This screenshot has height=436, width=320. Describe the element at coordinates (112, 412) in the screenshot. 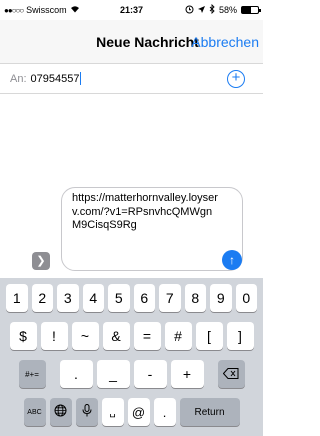

I see `space-key: ␣` at that location.